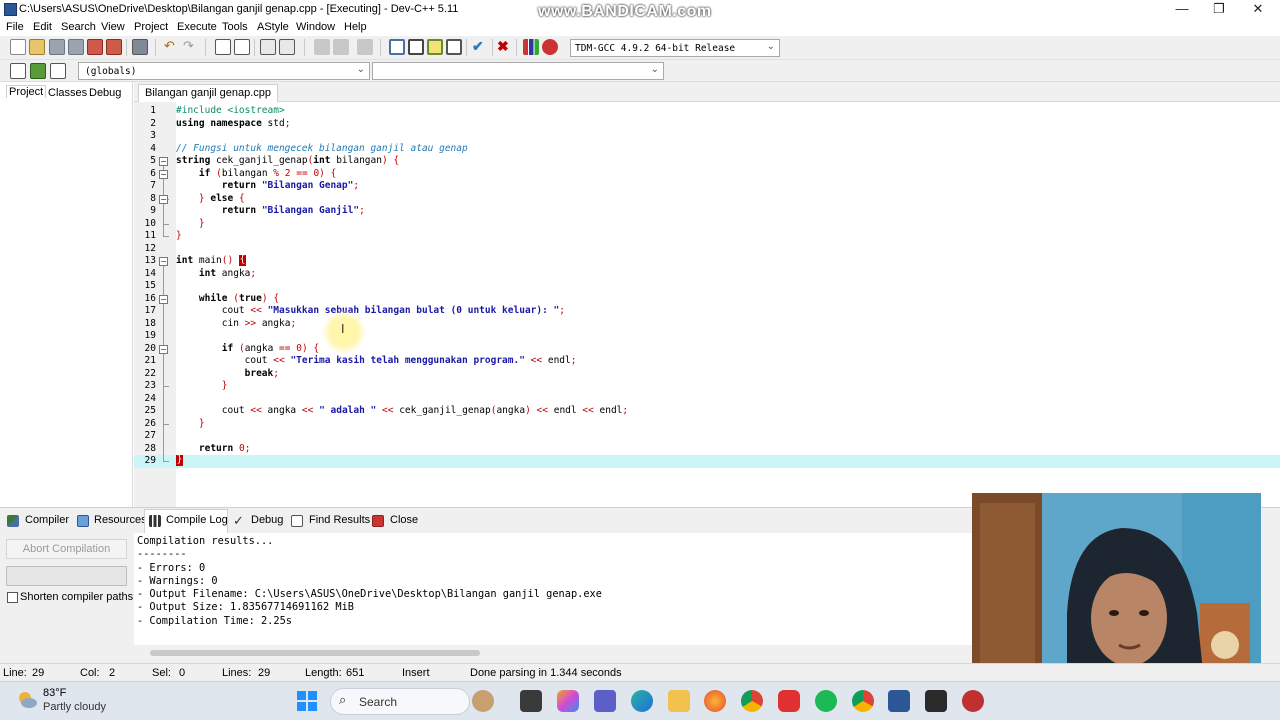 The width and height of the screenshot is (1280, 720). I want to click on scope-select: (globals) ⌄, so click(224, 71).